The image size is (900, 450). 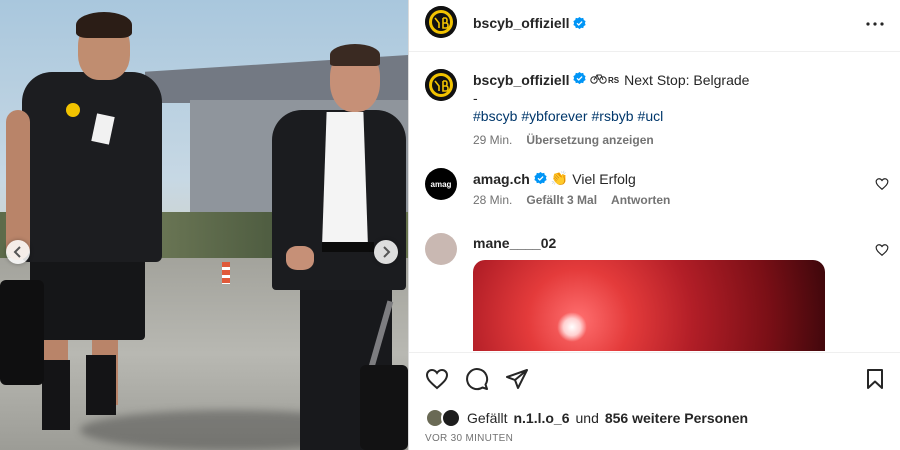 What do you see at coordinates (514, 243) in the screenshot?
I see `comment-username: mane____02` at bounding box center [514, 243].